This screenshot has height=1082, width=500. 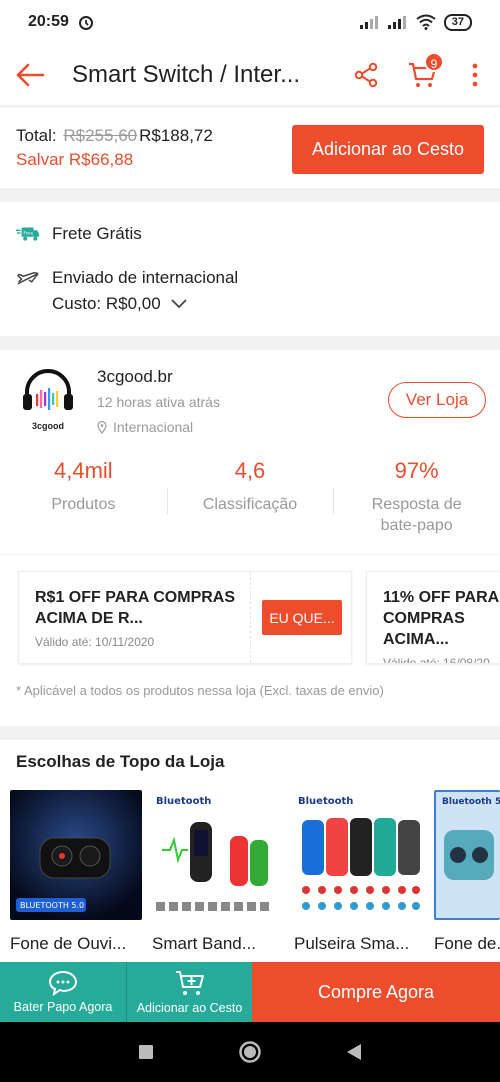 I want to click on location-pin-icon, so click(x=102, y=427).